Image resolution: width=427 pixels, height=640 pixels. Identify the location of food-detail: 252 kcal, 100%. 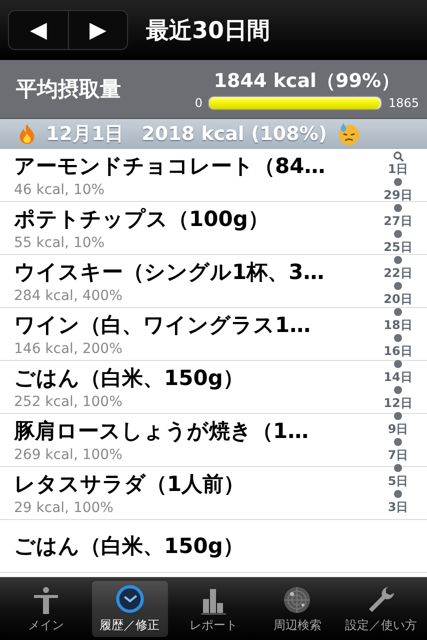
(68, 402).